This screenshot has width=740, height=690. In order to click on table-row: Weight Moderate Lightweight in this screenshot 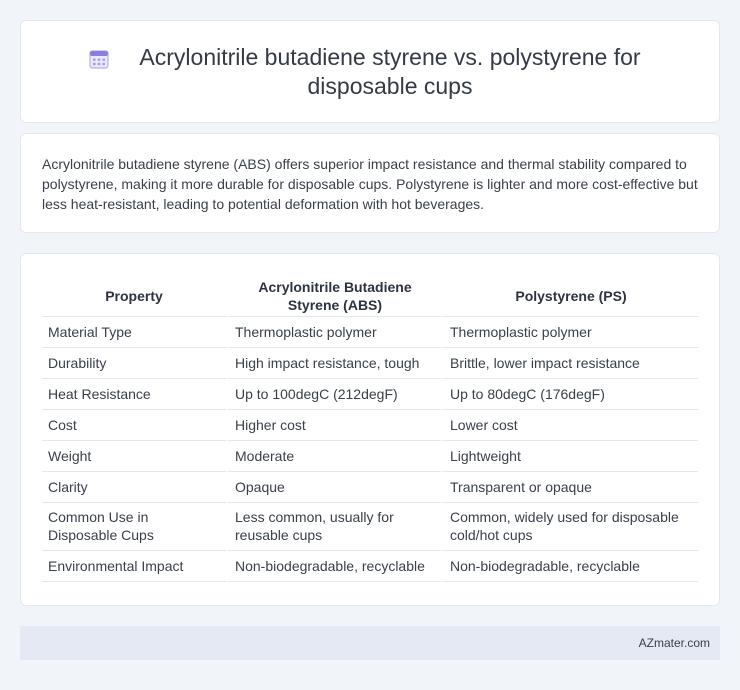, I will do `click(370, 456)`.